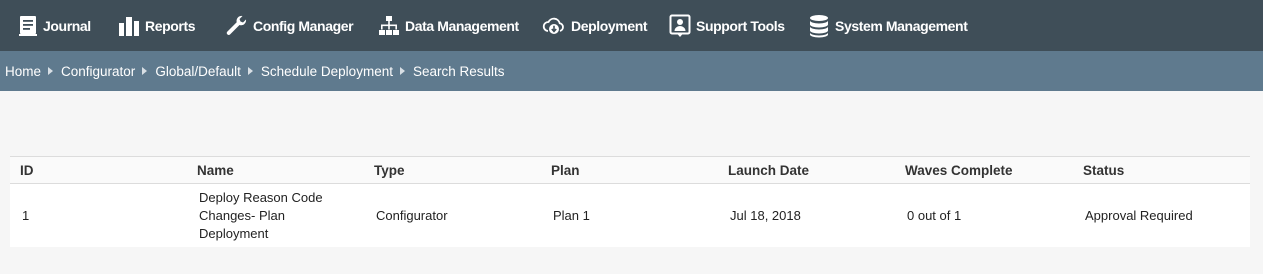  I want to click on column-header-plan: Plan, so click(565, 170).